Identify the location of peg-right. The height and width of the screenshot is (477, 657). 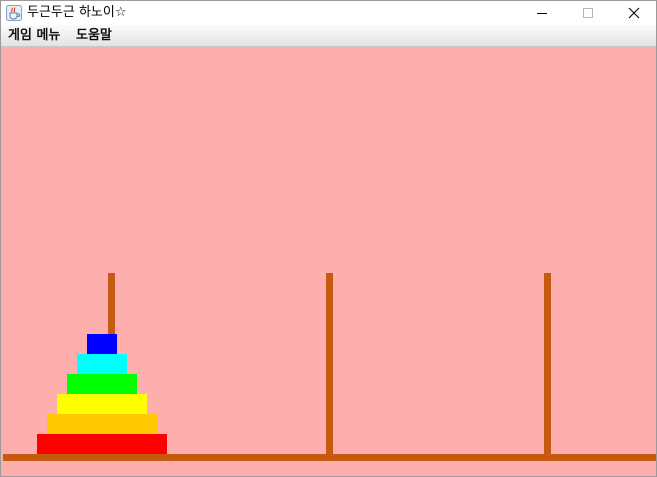
(547, 363).